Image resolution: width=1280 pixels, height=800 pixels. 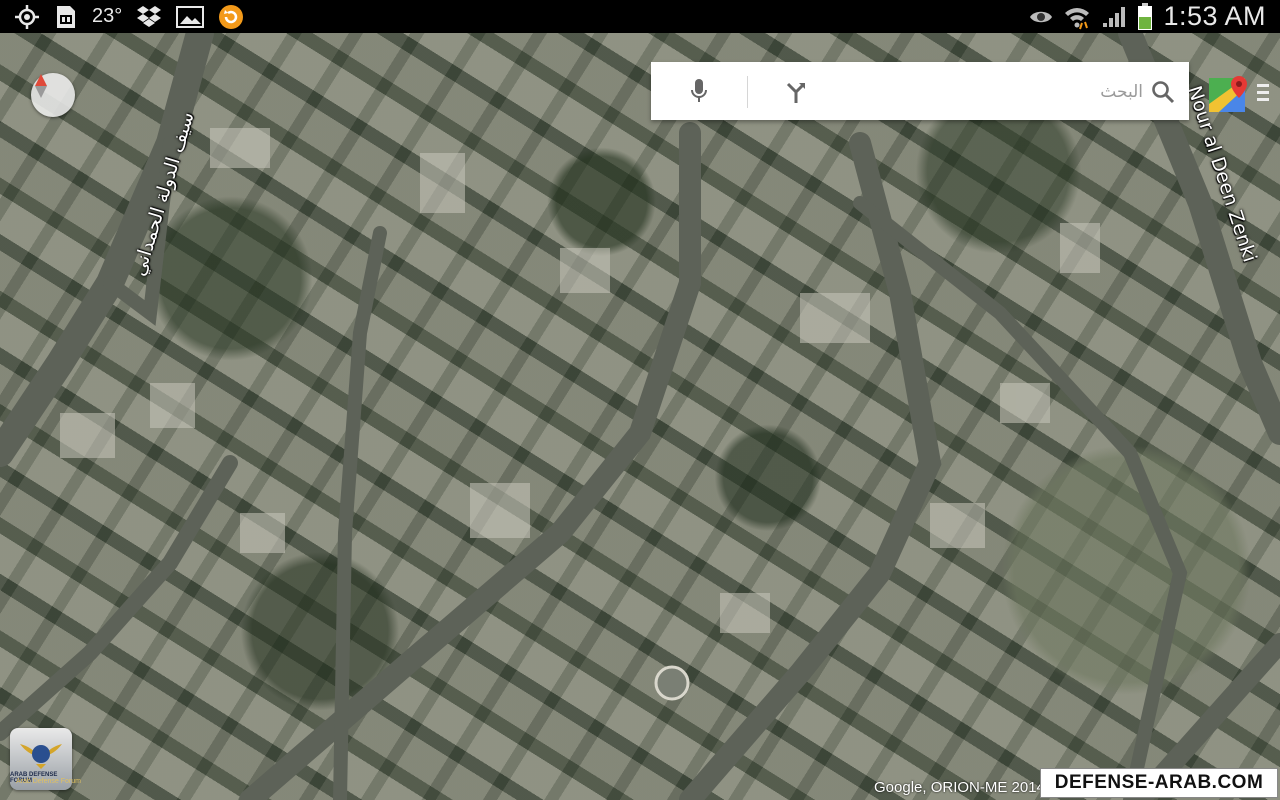 I want to click on search-divider, so click(x=747, y=92).